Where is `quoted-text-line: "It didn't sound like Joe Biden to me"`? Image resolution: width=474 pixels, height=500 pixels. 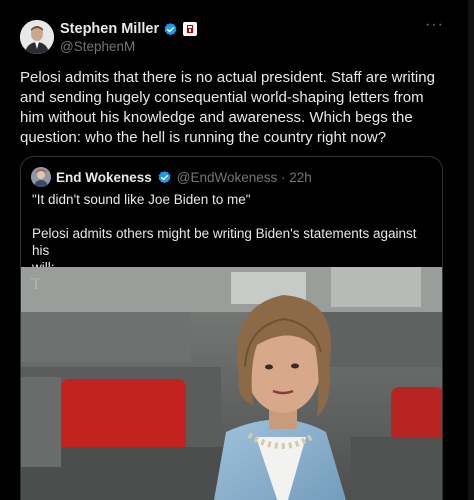 quoted-text-line: "It didn't sound like Joe Biden to me" is located at coordinates (141, 199).